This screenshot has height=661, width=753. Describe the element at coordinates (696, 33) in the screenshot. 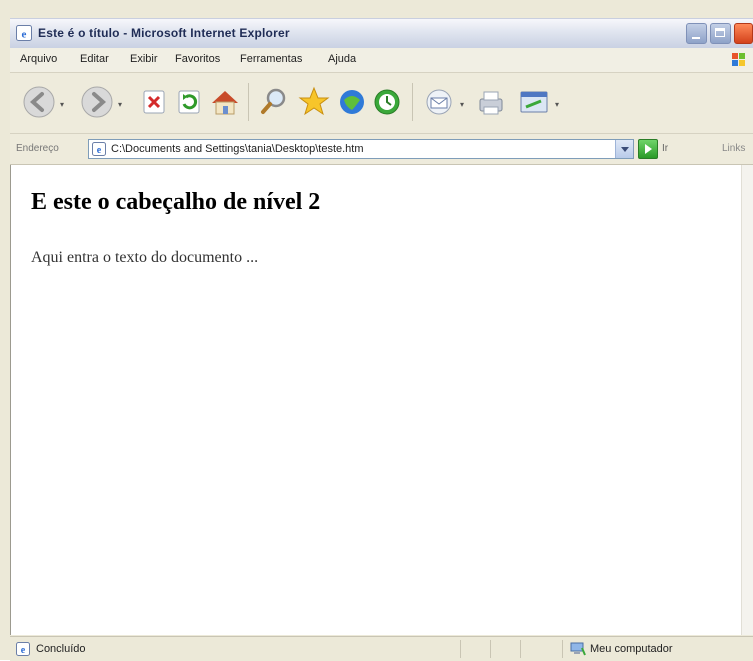

I see `minimize-button` at that location.